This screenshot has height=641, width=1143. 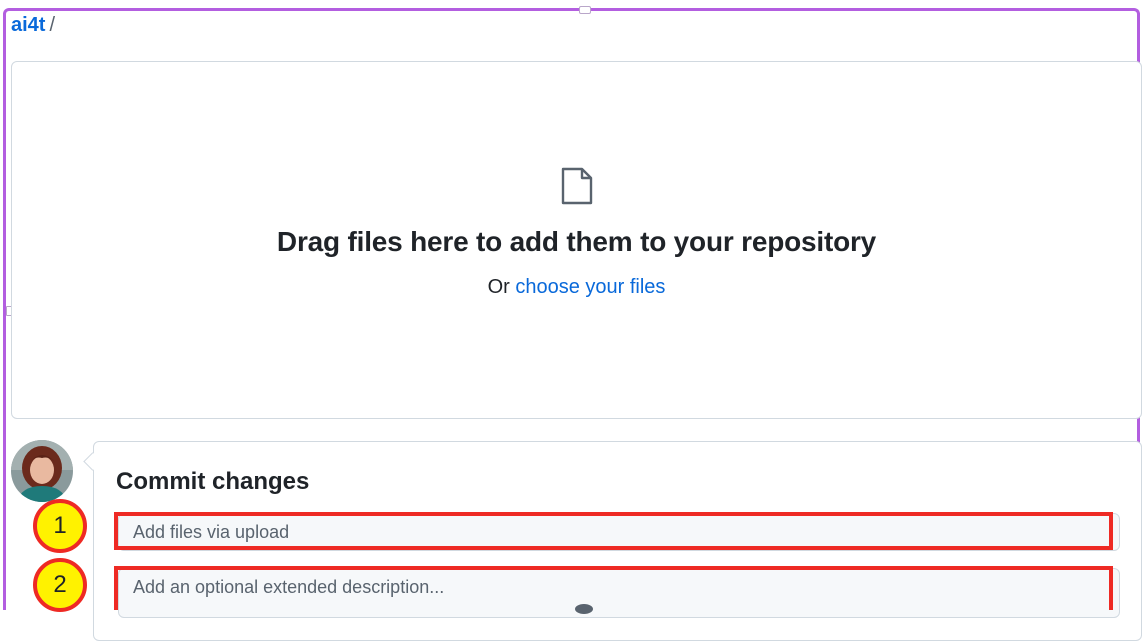 I want to click on breadcrumb-owner-link: ai4t, so click(x=28, y=25).